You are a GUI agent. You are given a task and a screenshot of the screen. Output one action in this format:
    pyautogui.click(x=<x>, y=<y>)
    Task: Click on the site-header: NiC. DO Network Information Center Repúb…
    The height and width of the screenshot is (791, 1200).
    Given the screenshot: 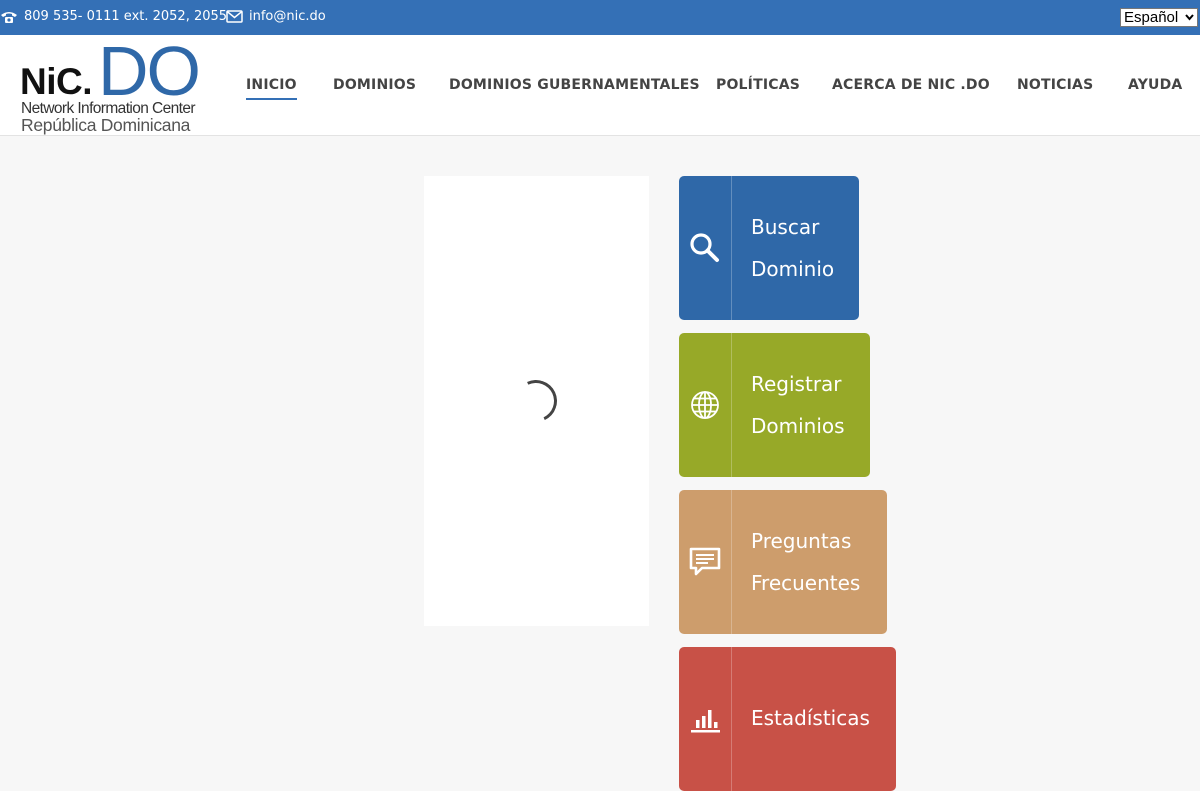 What is the action you would take?
    pyautogui.click(x=600, y=84)
    